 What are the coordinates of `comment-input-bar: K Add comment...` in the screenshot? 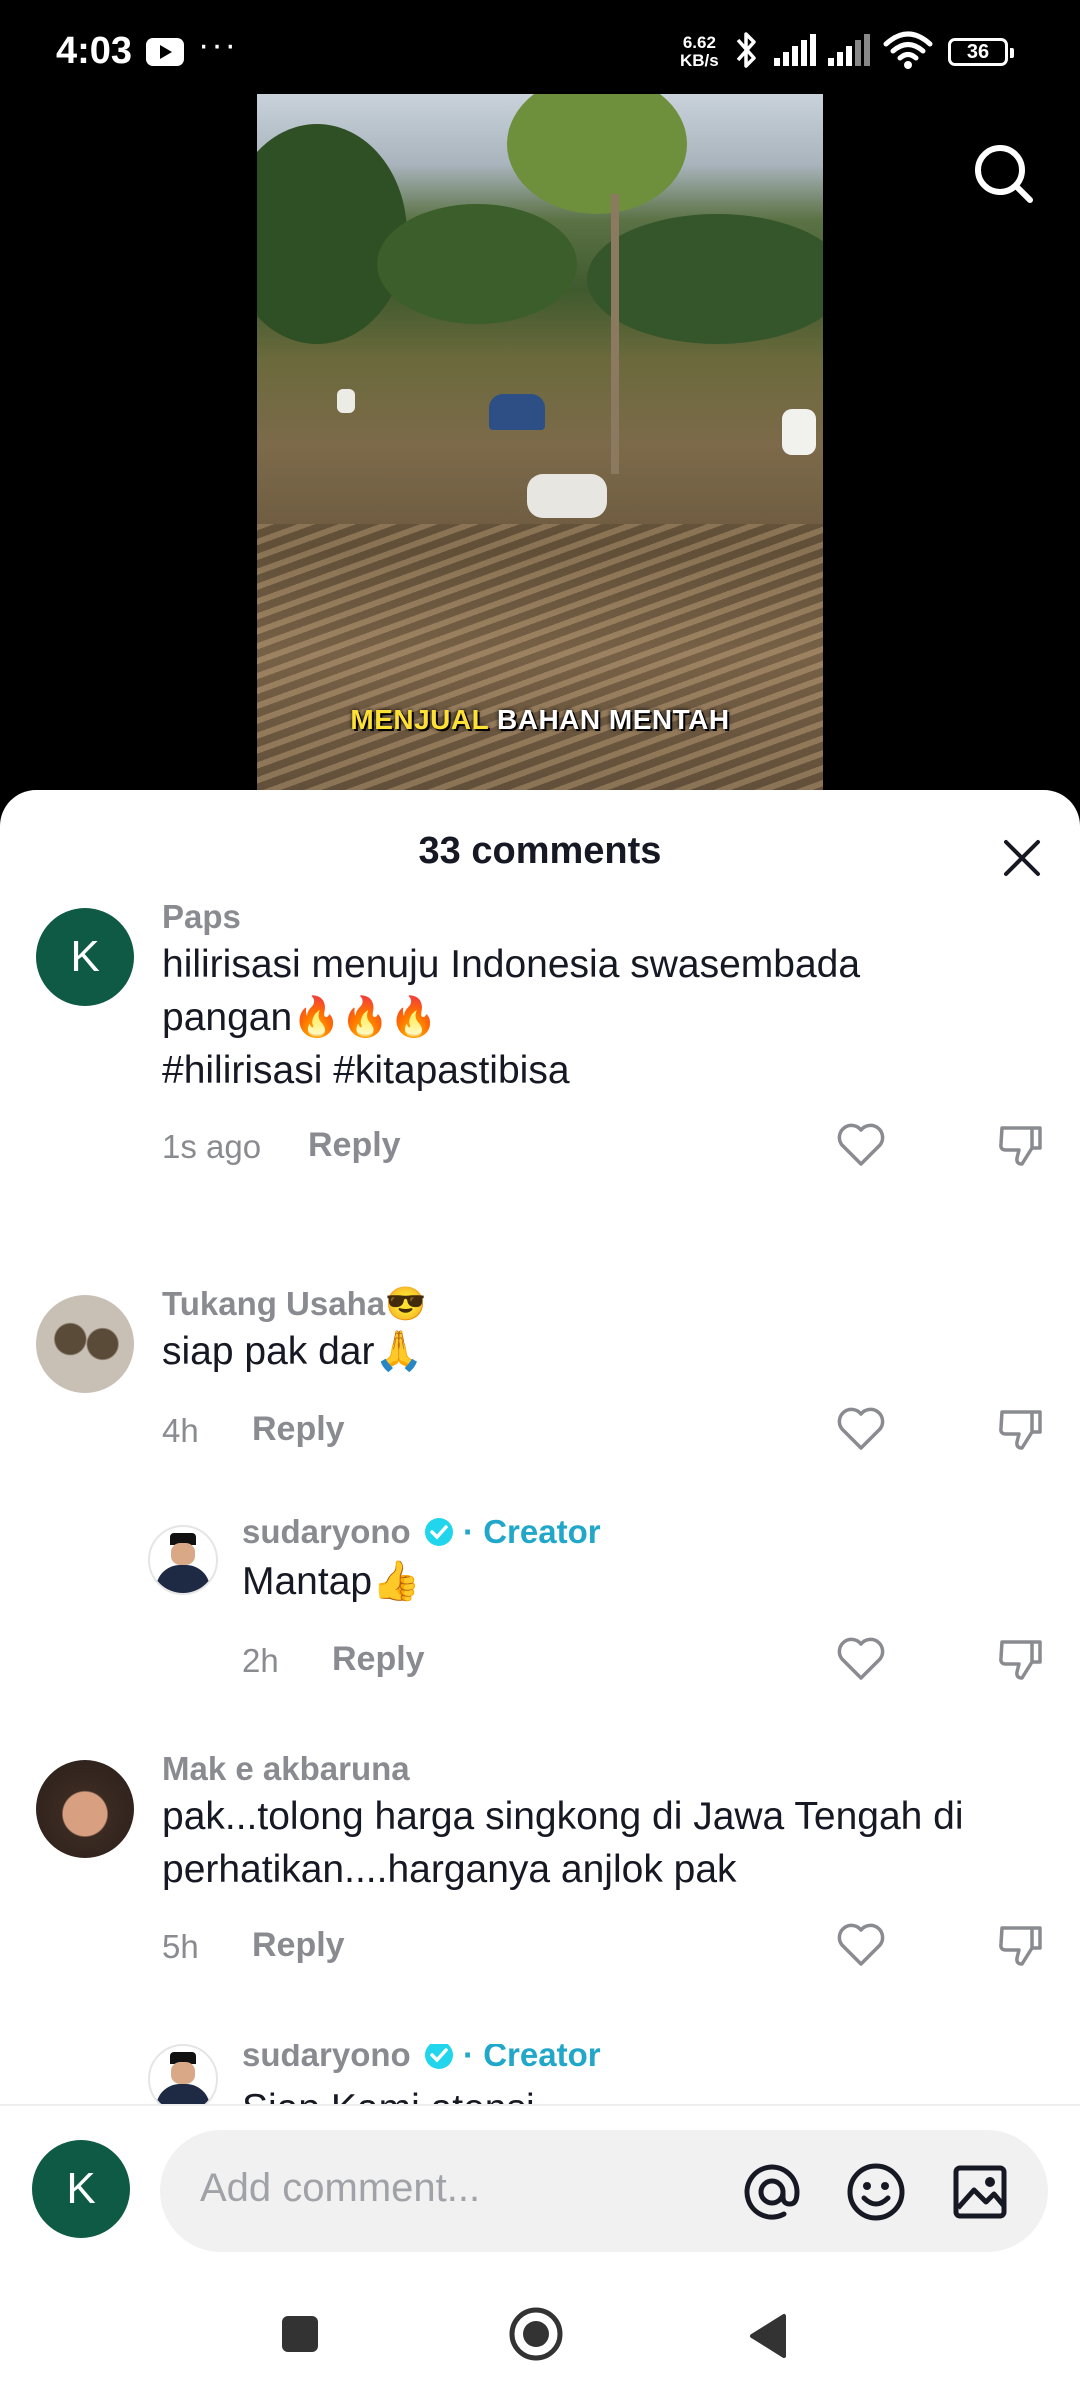 It's located at (540, 2190).